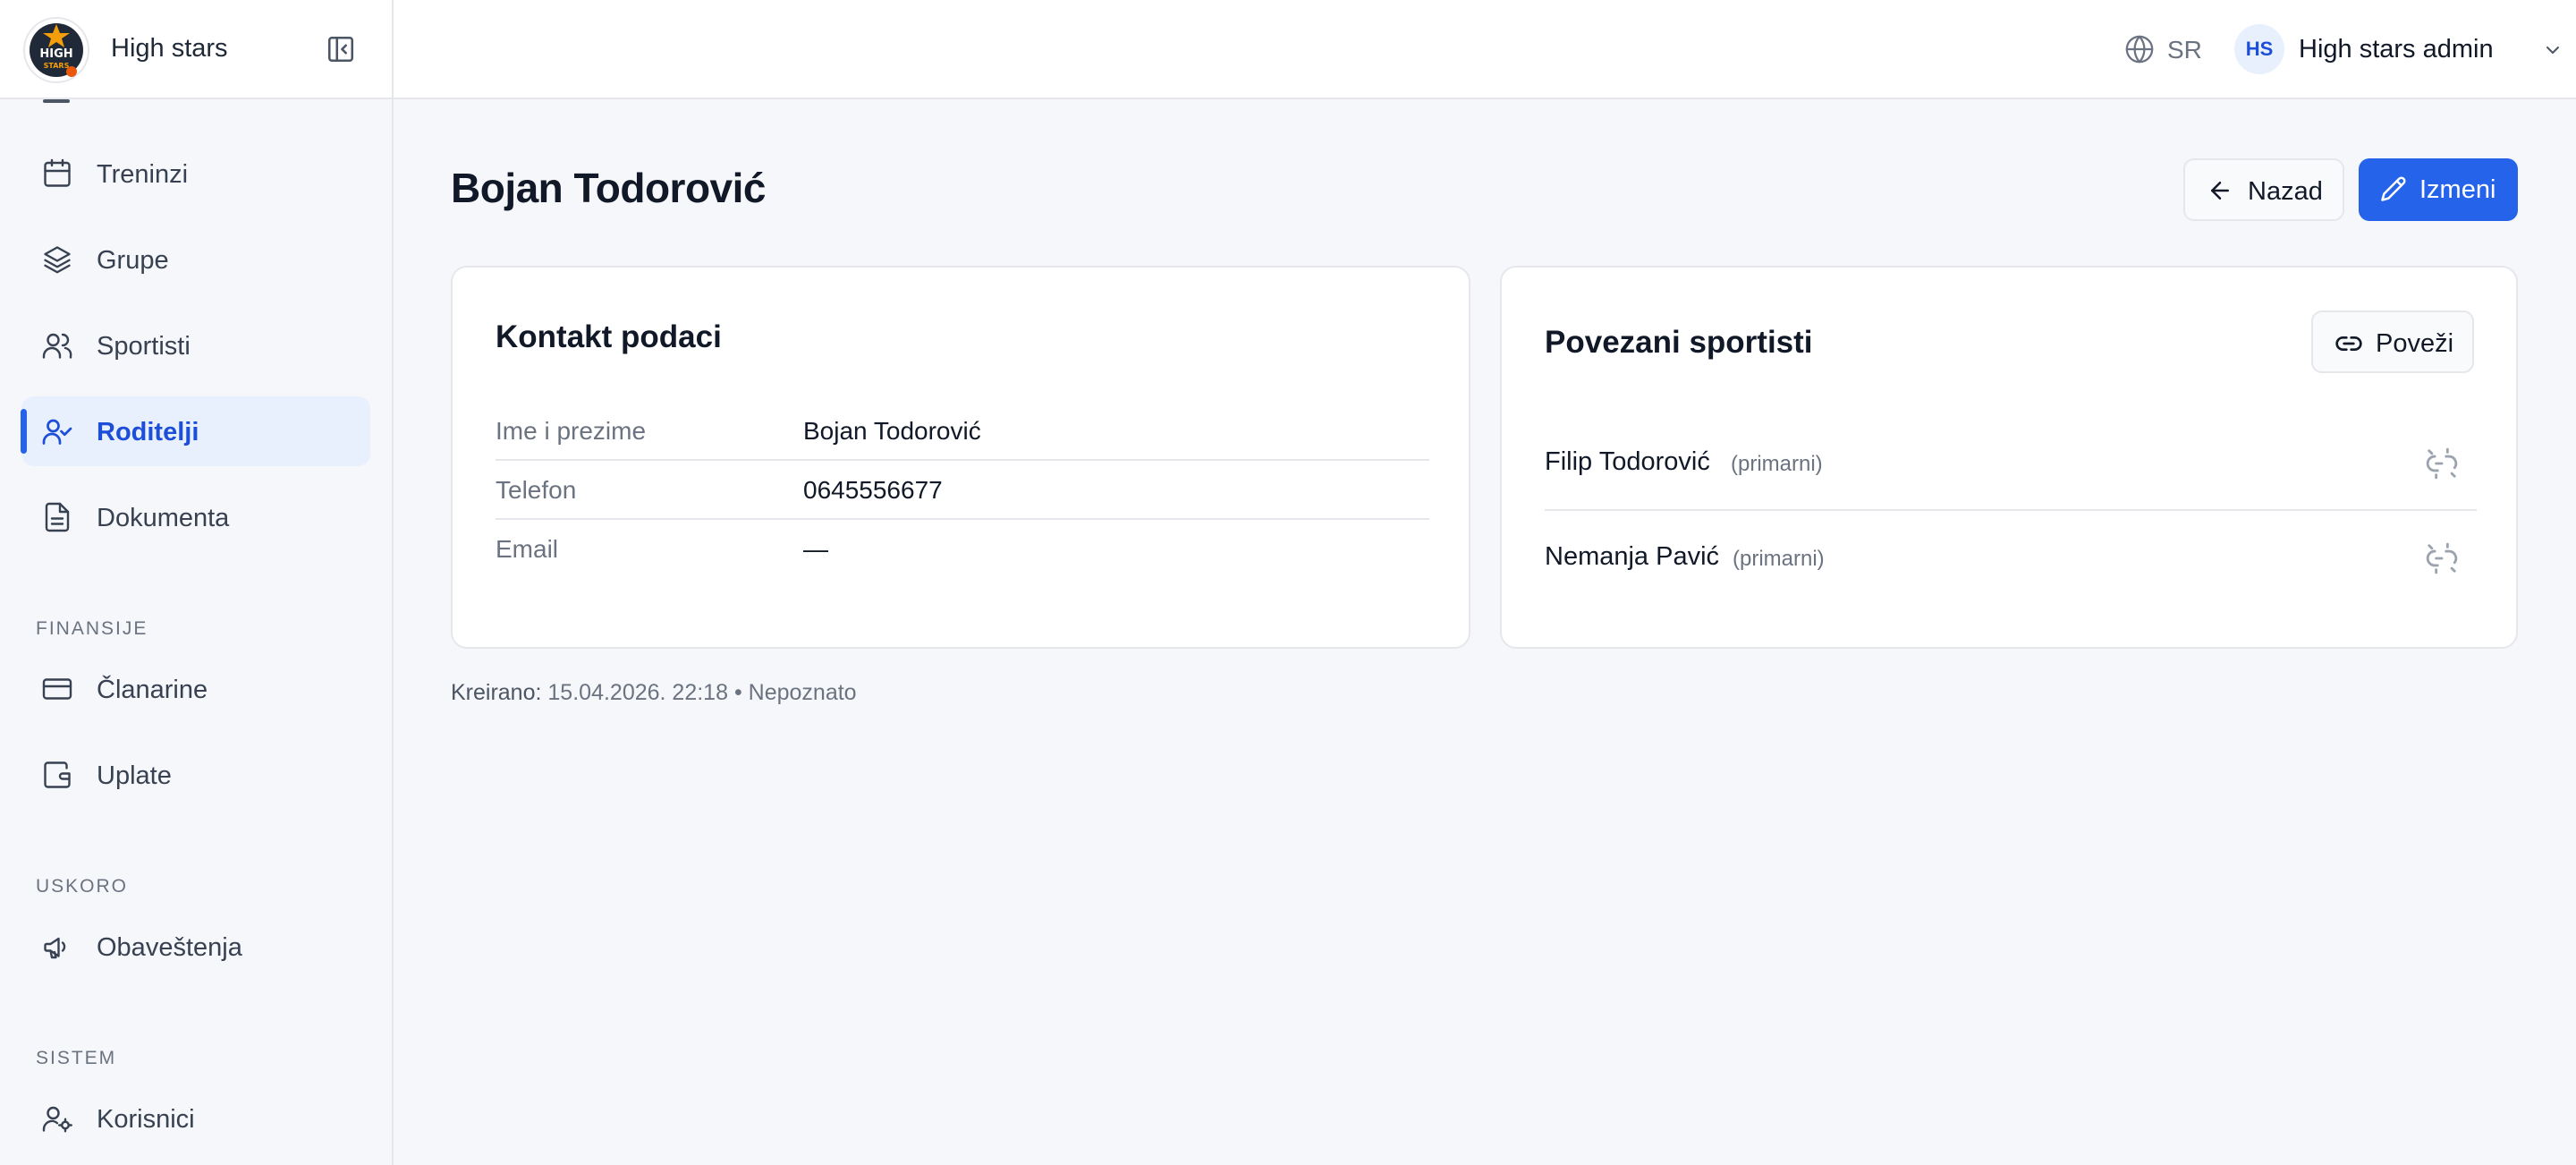  Describe the element at coordinates (163, 518) in the screenshot. I see `sidebar-item-label: Dokumenta` at that location.